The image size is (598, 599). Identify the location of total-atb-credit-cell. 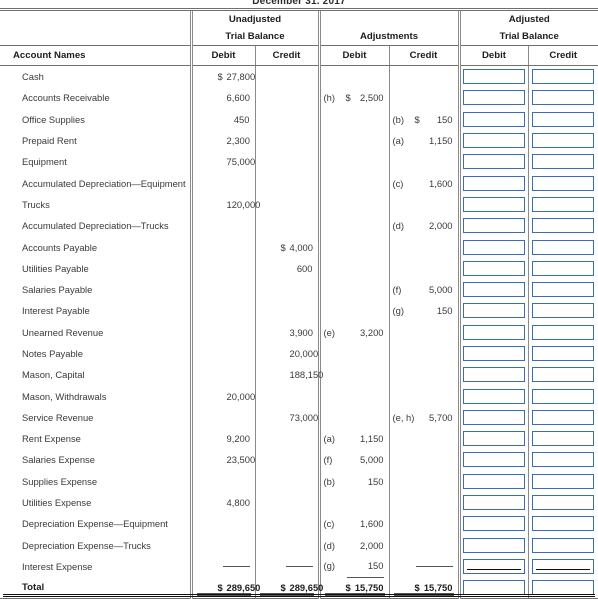
(562, 588).